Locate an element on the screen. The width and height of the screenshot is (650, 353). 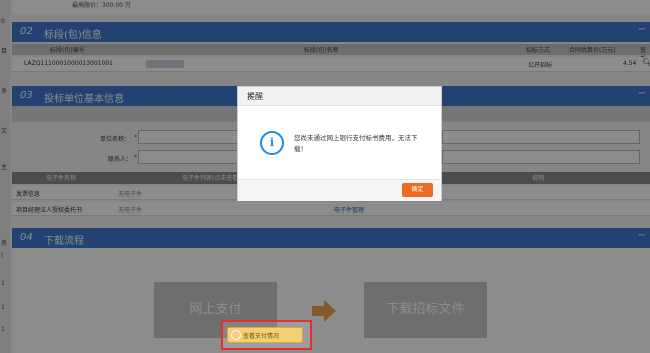
close-icon: × is located at coordinates (340, 95).